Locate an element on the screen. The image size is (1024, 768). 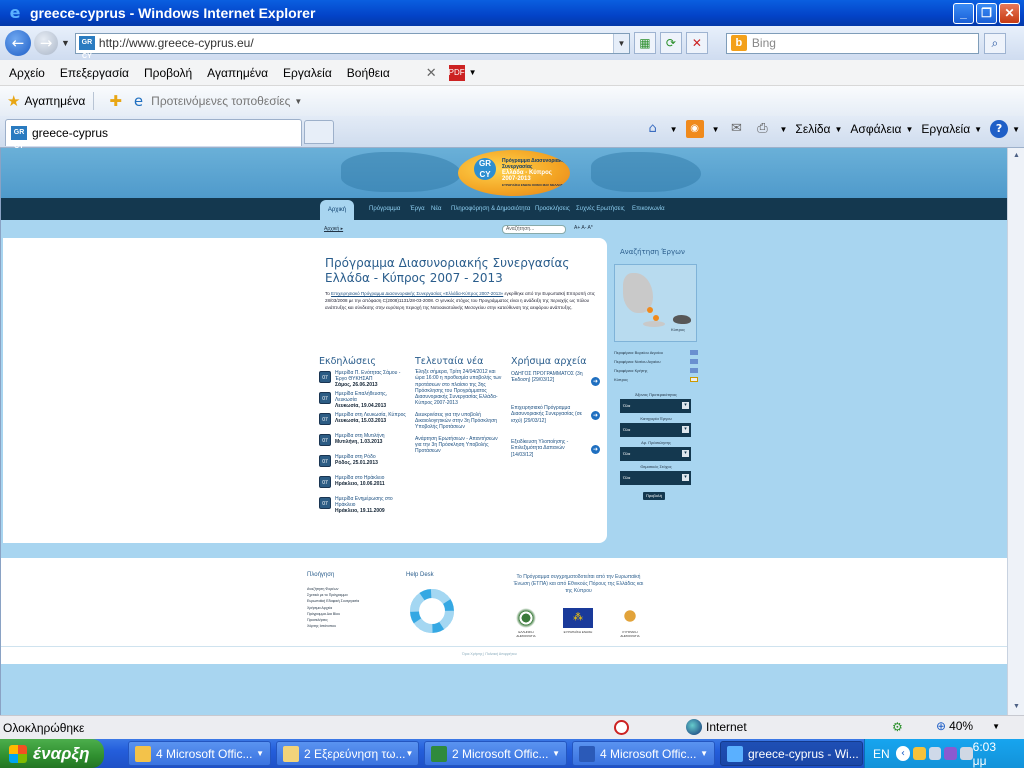
maximize-button: ❐ is located at coordinates (986, 13).